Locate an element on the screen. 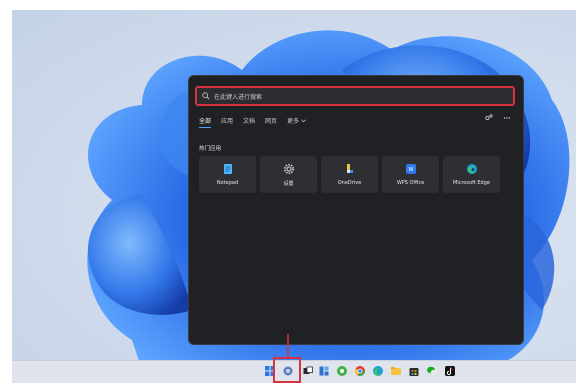 The image size is (585, 392). app-tile-microsoft-edge: Microsoft Edge is located at coordinates (471, 174).